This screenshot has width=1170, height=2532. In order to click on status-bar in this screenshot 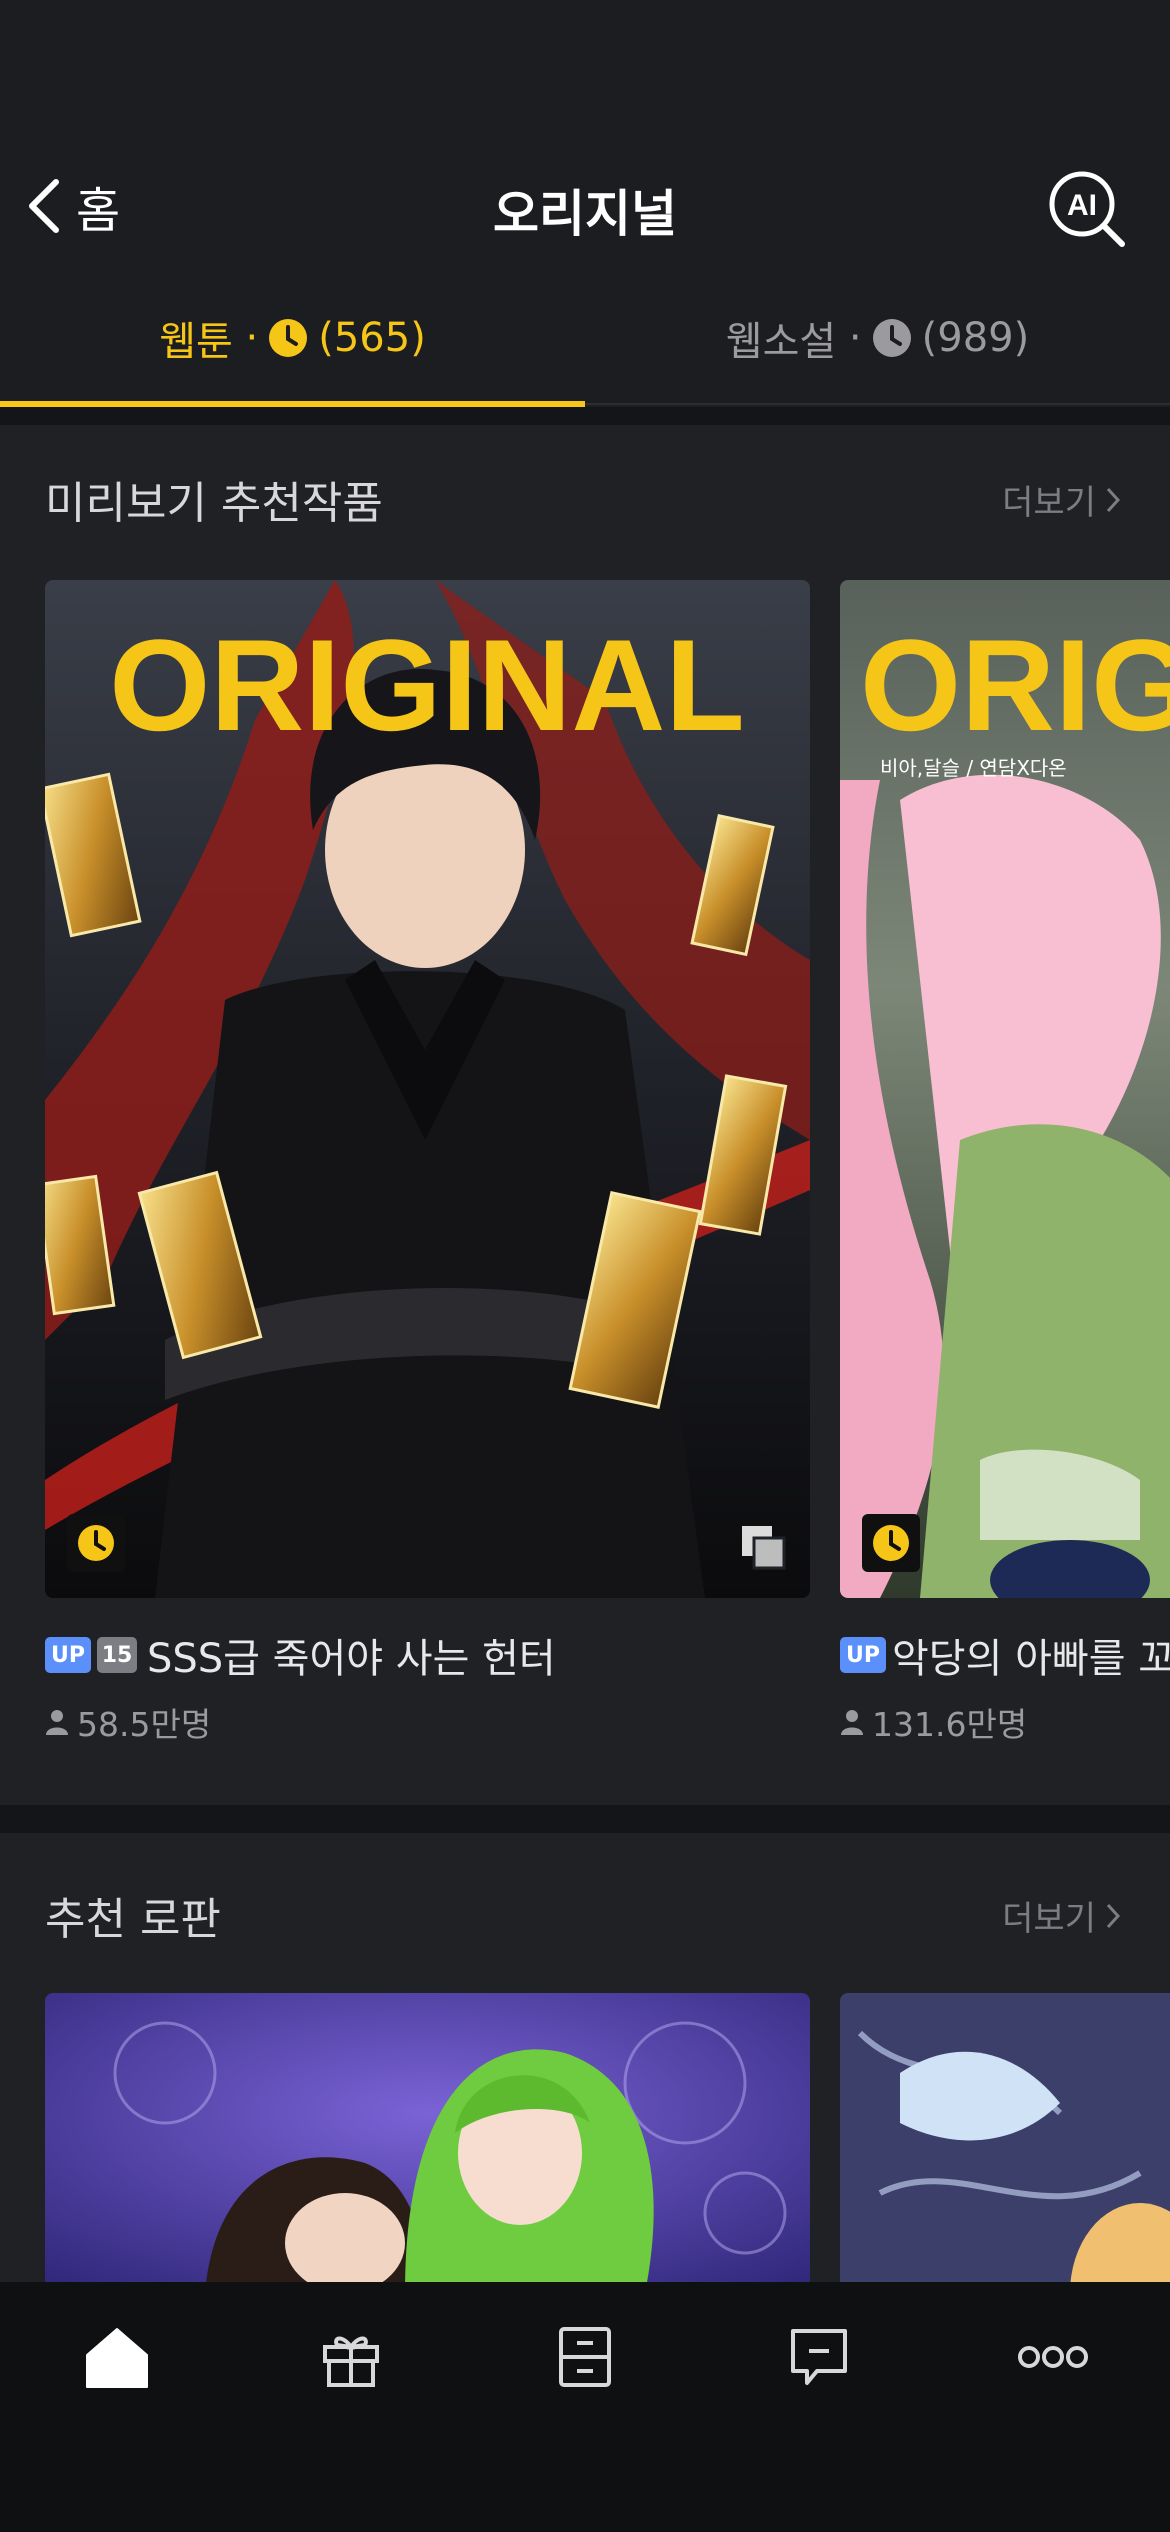, I will do `click(585, 70)`.